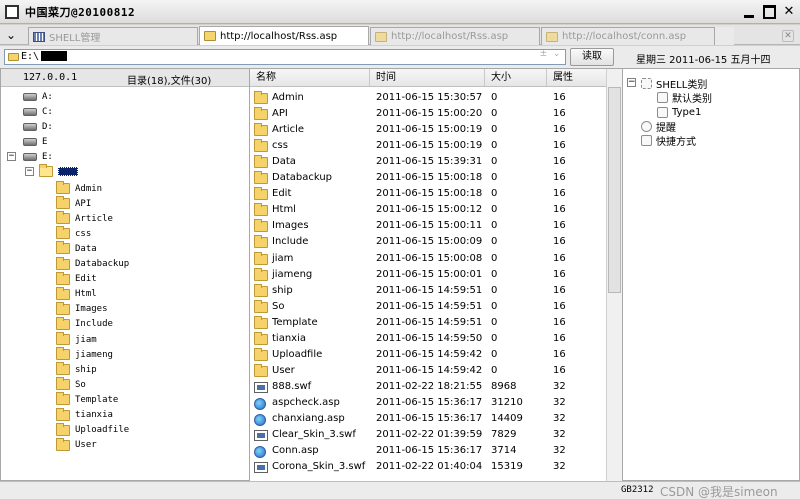  What do you see at coordinates (646, 126) in the screenshot?
I see `reminder-icon` at bounding box center [646, 126].